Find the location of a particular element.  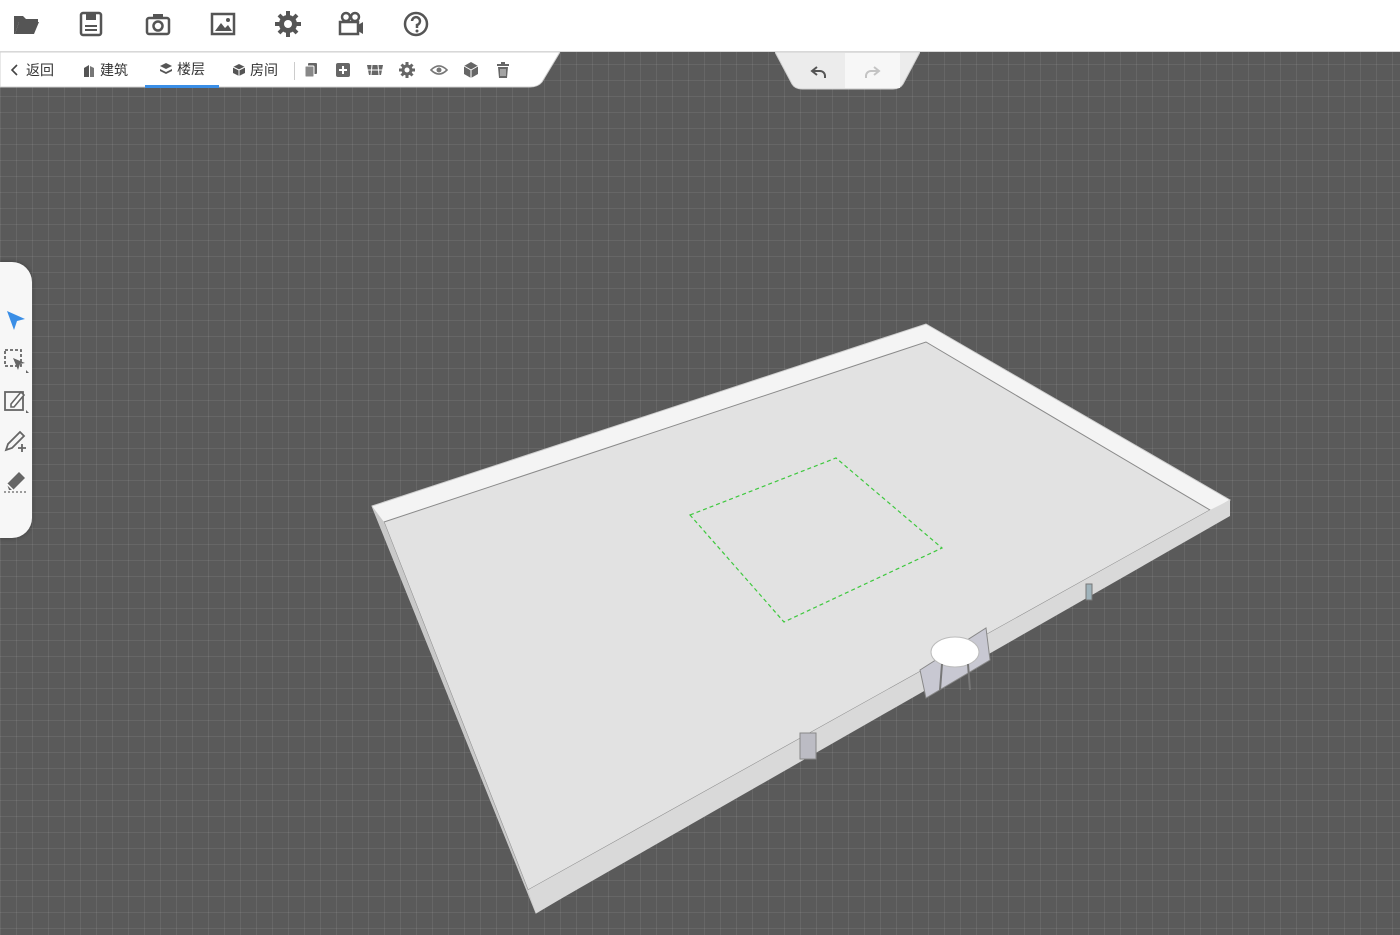

undo-button is located at coordinates (819, 72).